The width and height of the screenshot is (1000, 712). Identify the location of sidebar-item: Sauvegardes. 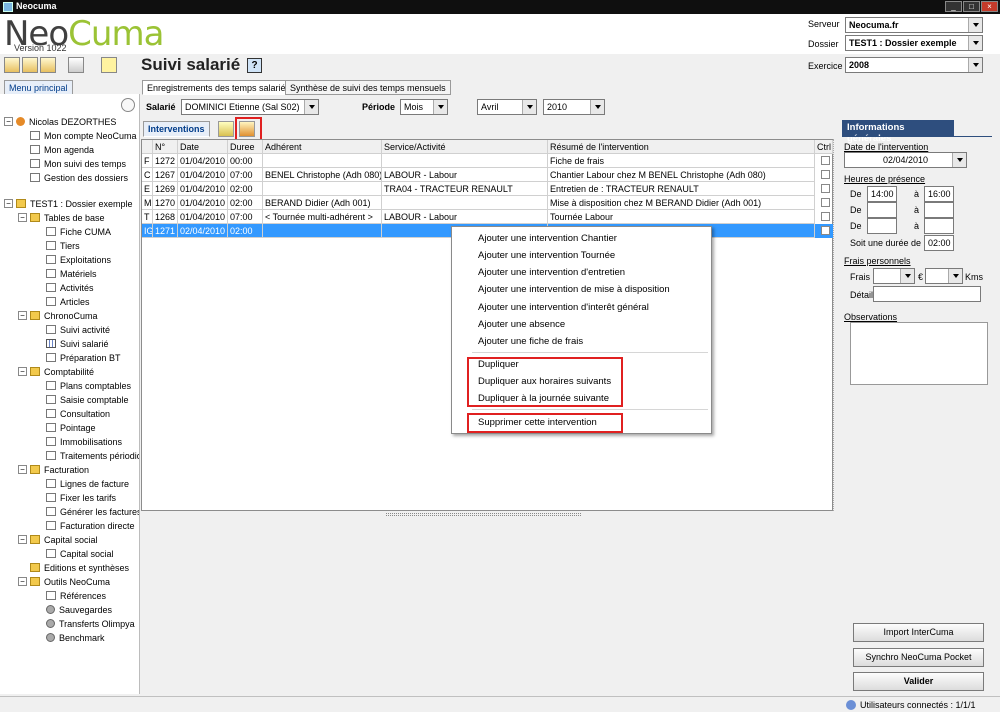
(79, 610).